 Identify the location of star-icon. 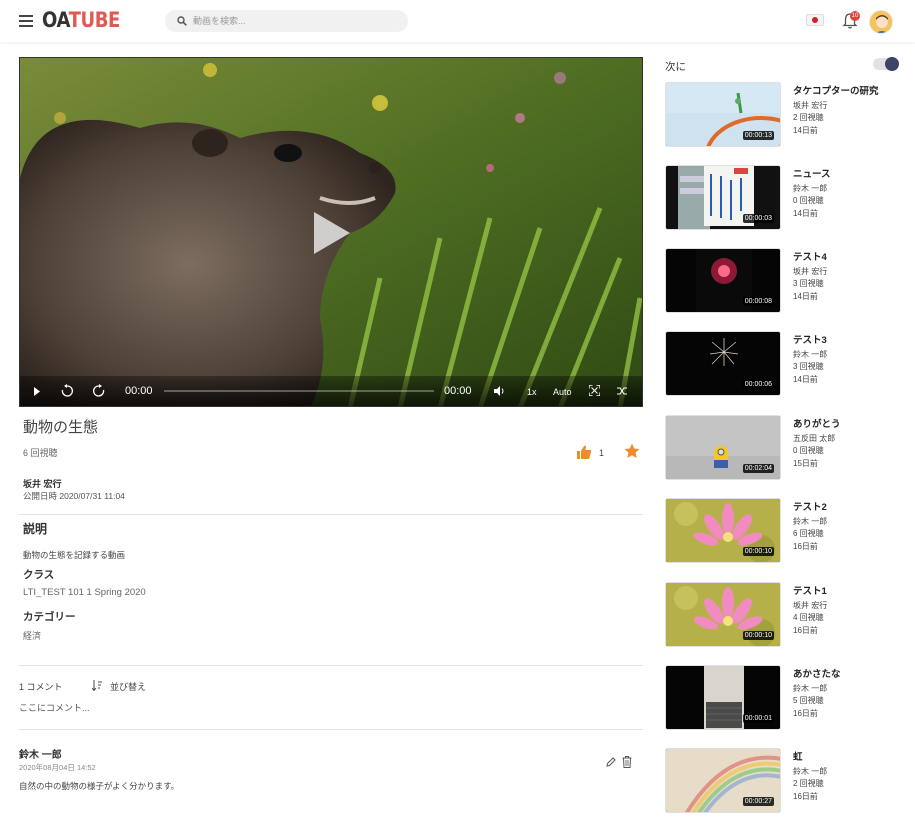
(632, 451).